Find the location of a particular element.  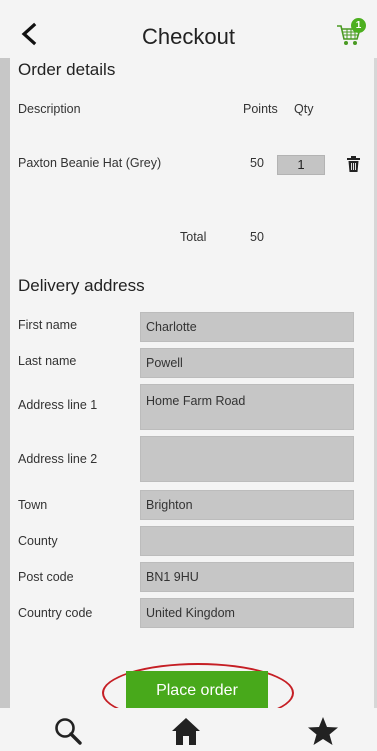

item-points: 50 is located at coordinates (257, 163).